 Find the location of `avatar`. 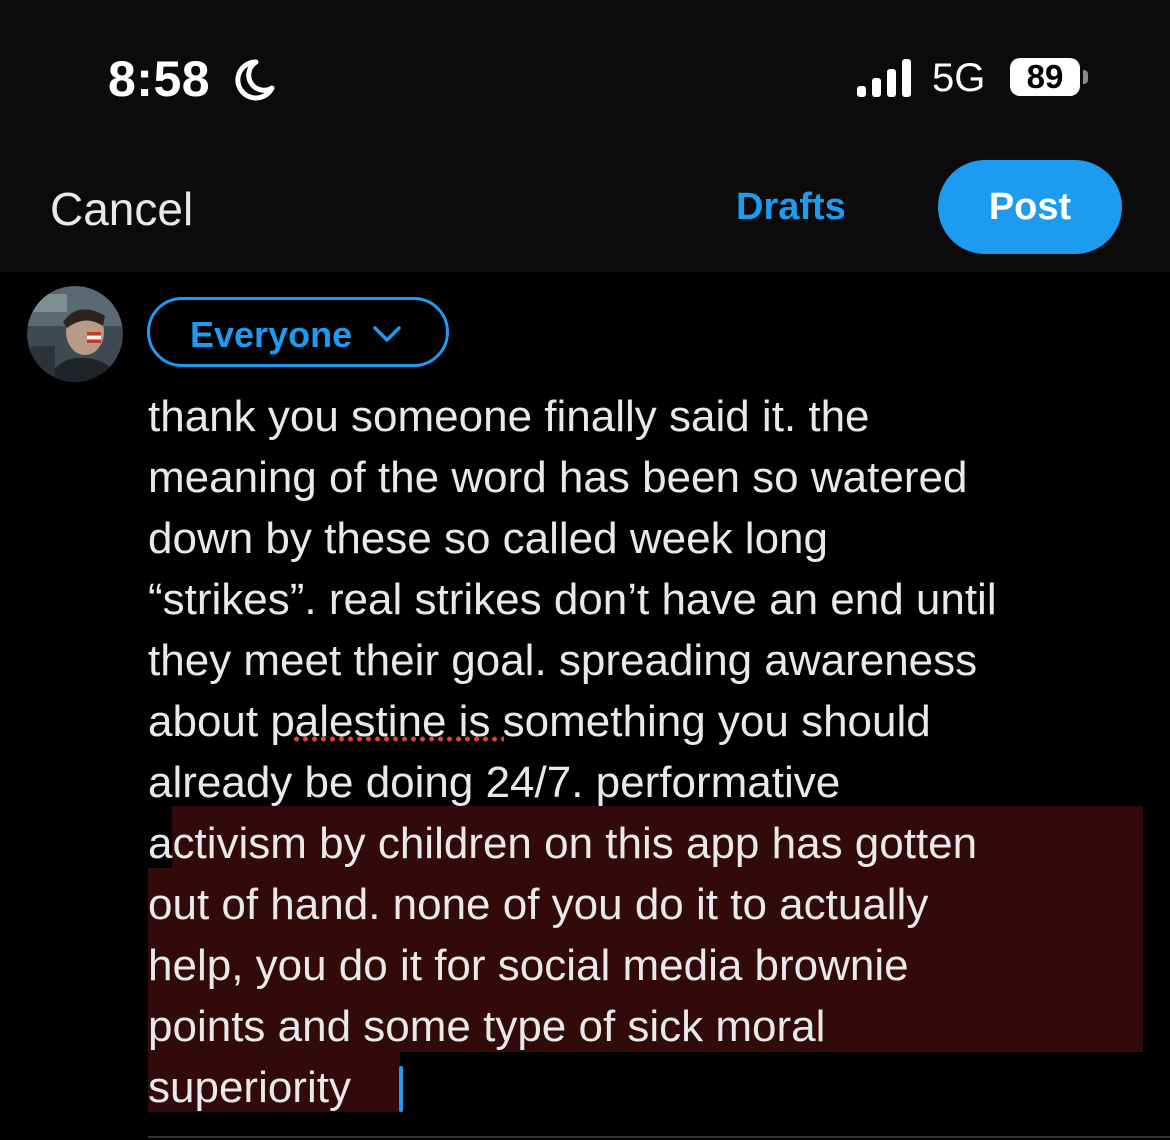

avatar is located at coordinates (75, 334).